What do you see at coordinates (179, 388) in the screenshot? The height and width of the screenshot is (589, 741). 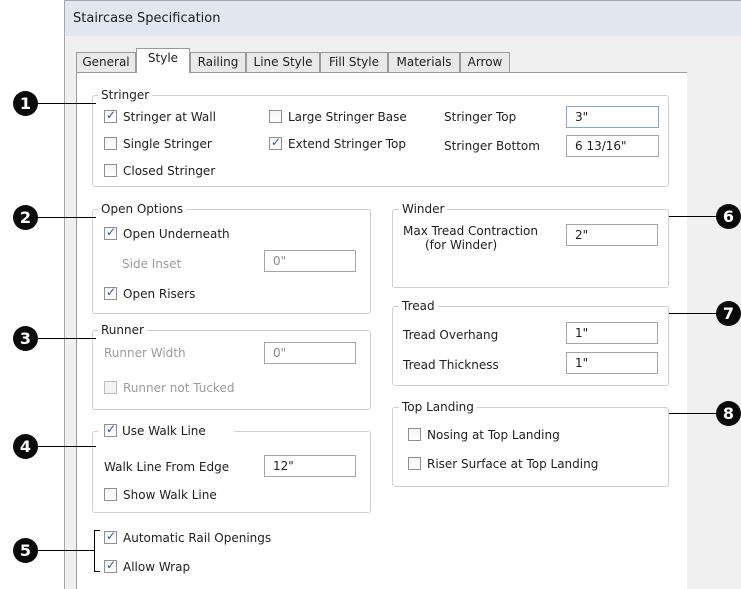 I see `runner-not-tucked-label: Runner not Tucked` at bounding box center [179, 388].